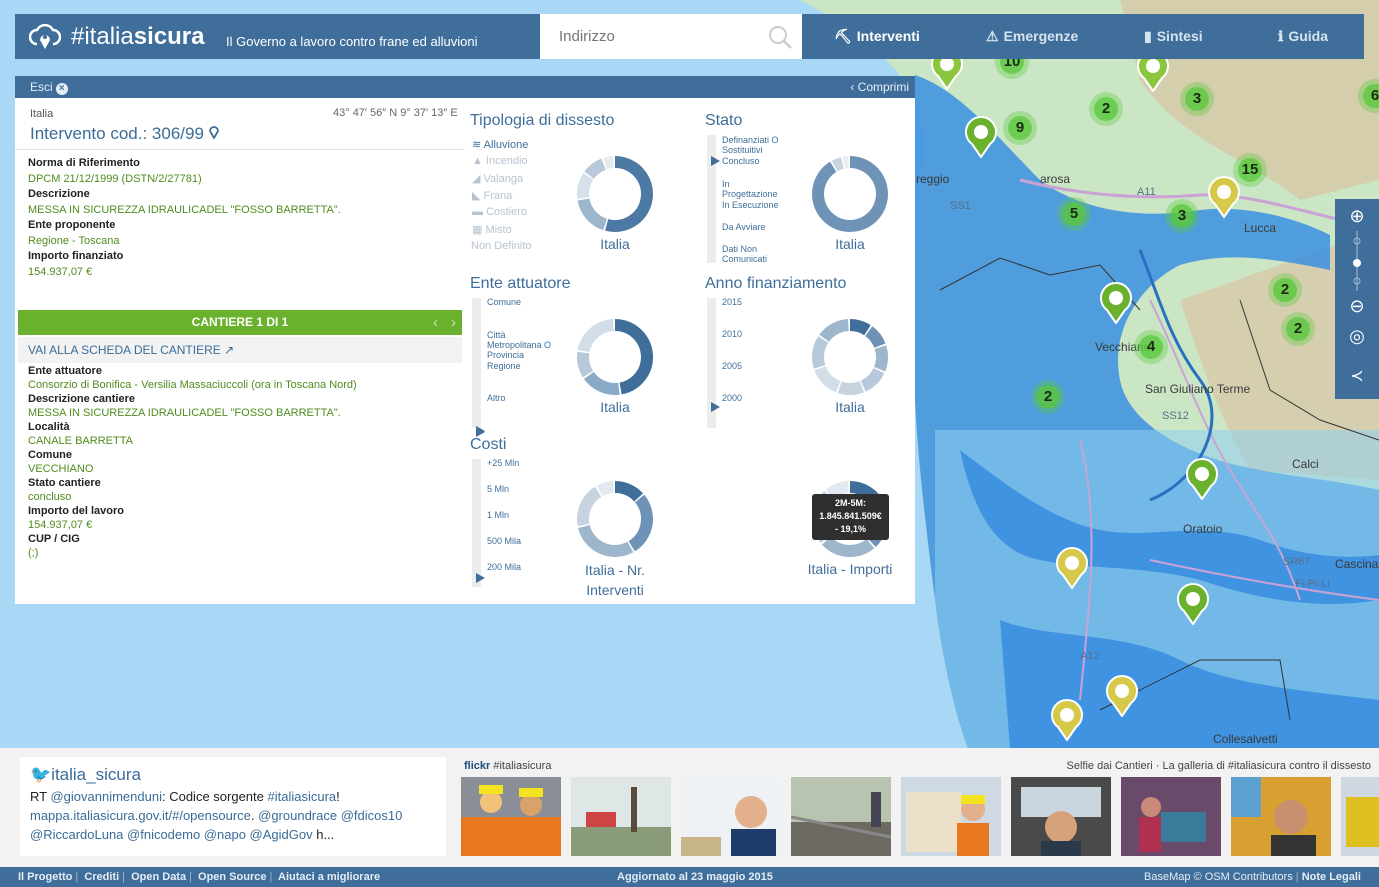  Describe the element at coordinates (1303, 36) in the screenshot. I see `nav-guida: ℹ Guida` at that location.